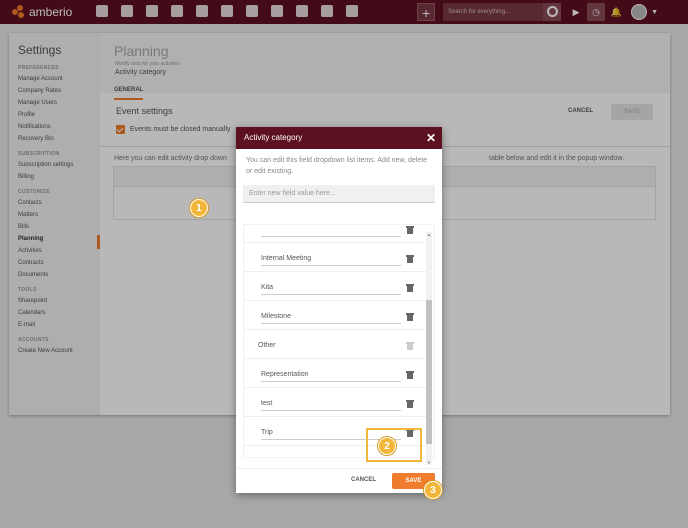  I want to click on list-item-label: test, so click(266, 403).